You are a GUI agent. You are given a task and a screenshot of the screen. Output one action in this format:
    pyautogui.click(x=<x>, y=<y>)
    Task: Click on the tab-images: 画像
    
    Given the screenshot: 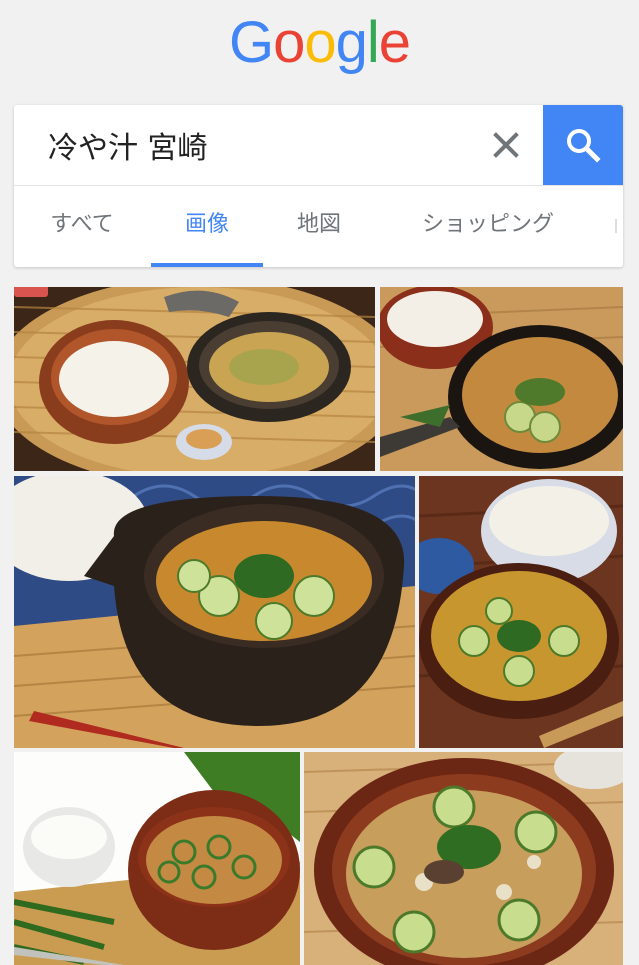 What is the action you would take?
    pyautogui.click(x=207, y=226)
    